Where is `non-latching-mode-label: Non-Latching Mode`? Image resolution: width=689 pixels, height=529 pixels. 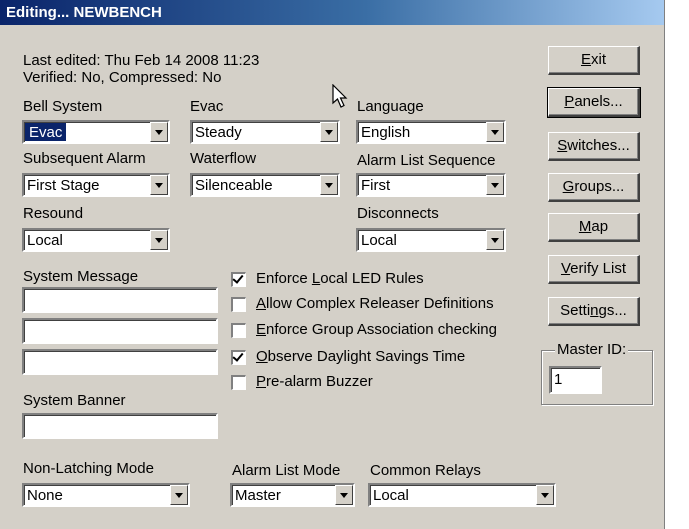 non-latching-mode-label: Non-Latching Mode is located at coordinates (88, 468).